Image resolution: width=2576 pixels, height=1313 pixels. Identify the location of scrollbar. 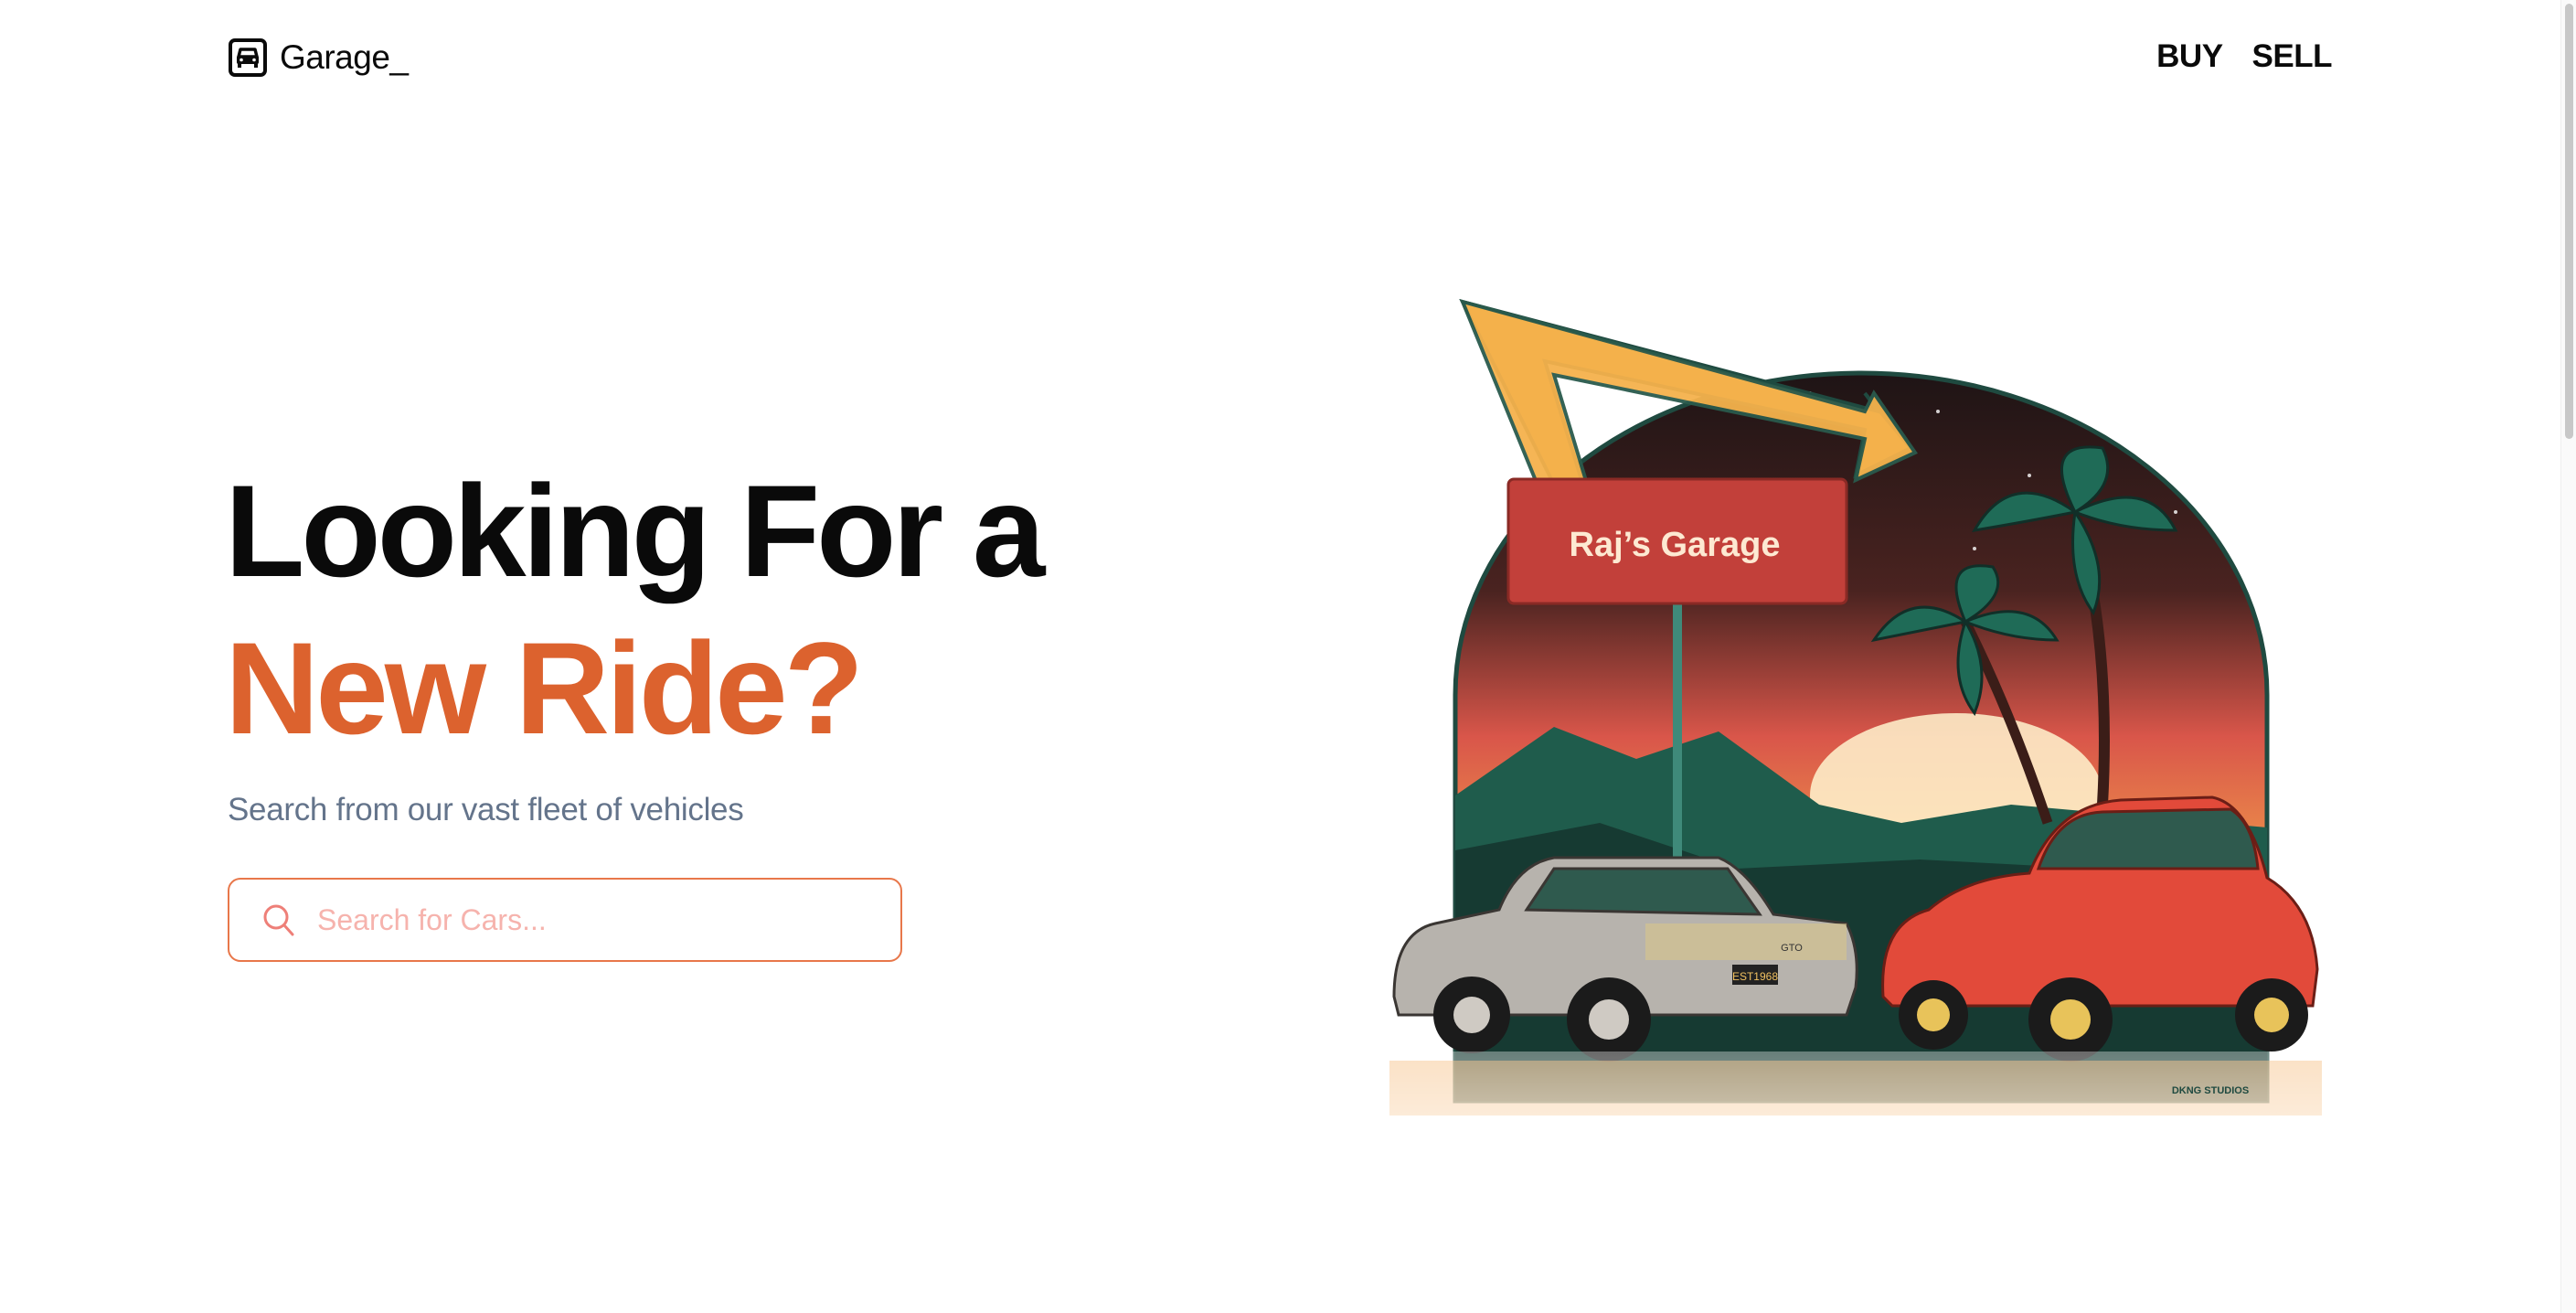
(2568, 657).